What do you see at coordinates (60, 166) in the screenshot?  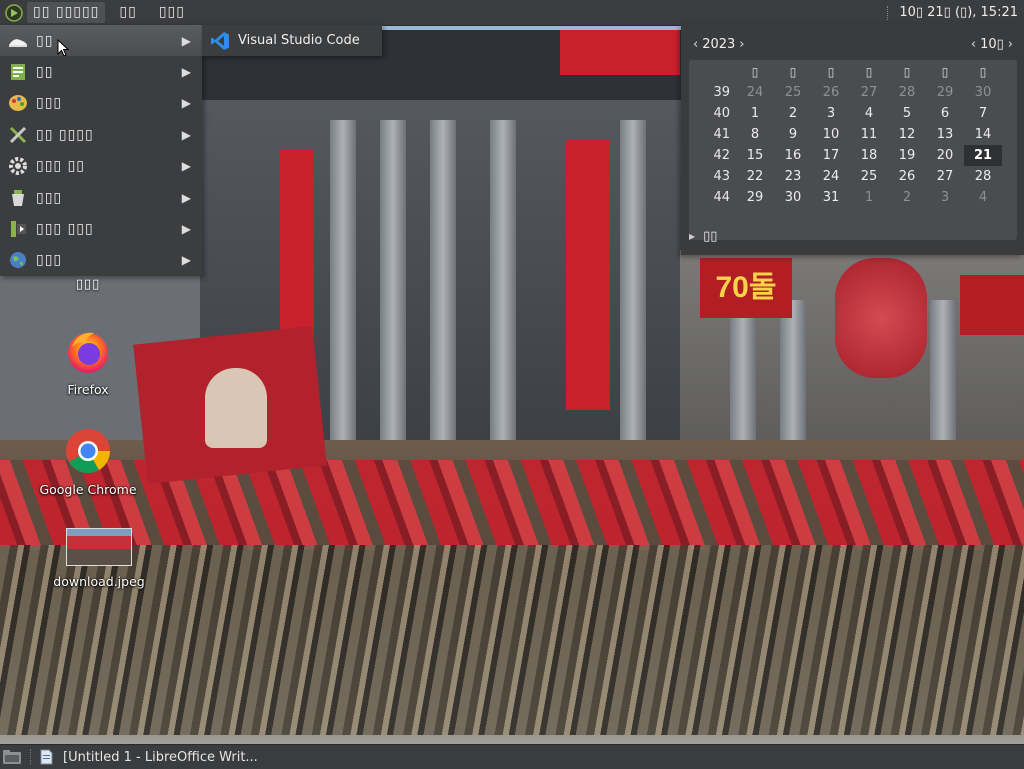 I see `menu-item-label: ▯▯▯ ▯▯` at bounding box center [60, 166].